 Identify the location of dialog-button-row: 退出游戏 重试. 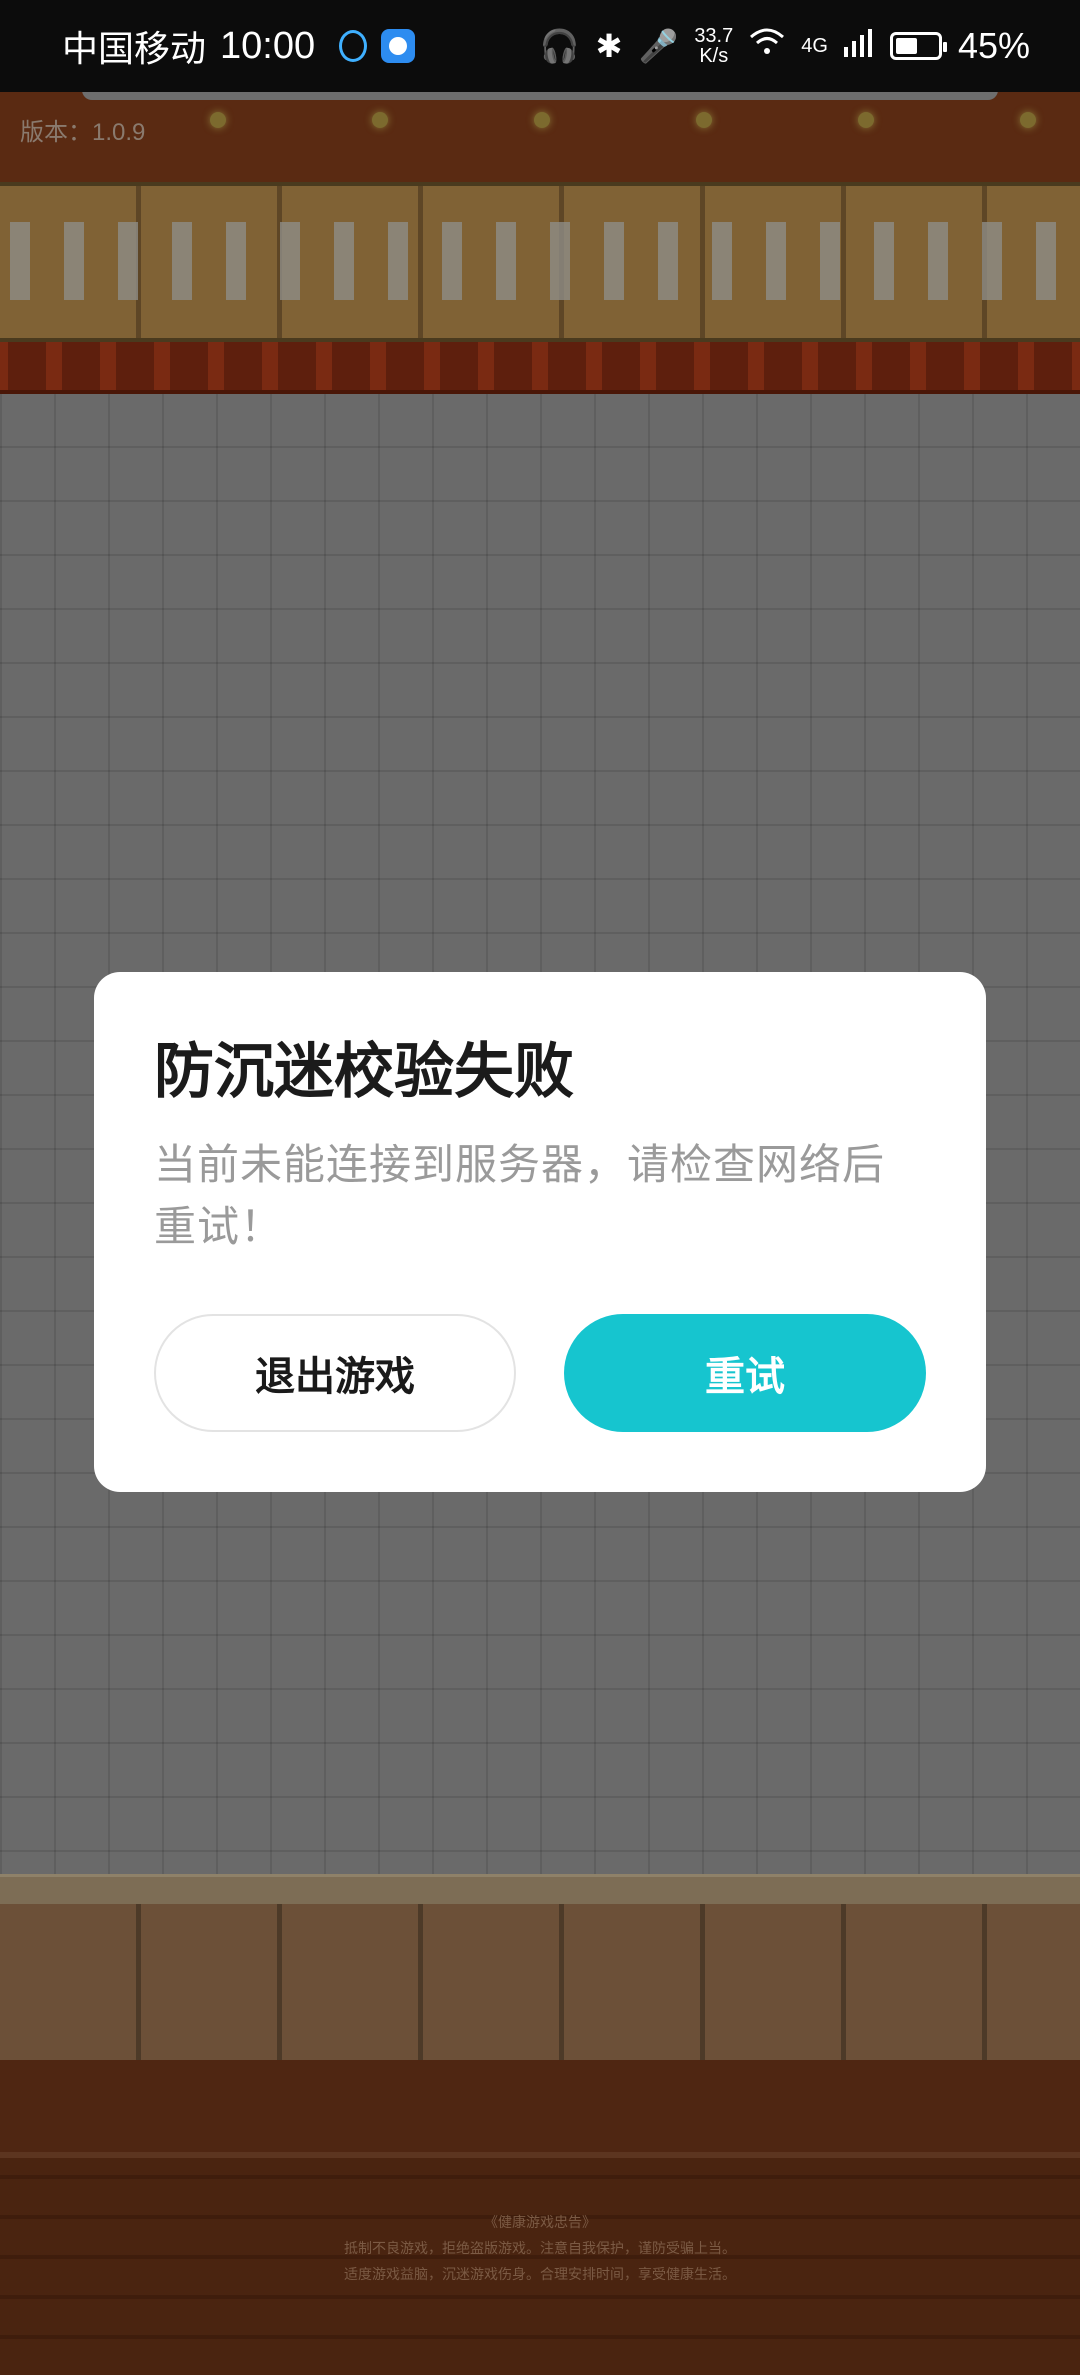
(540, 1373).